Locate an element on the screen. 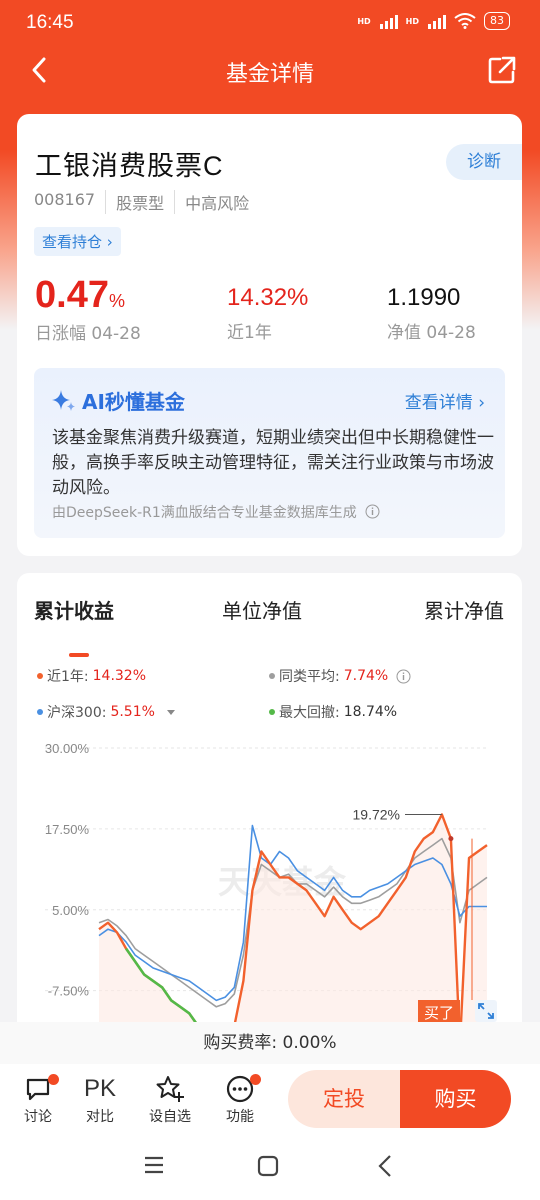 The height and width of the screenshot is (1200, 540). legend-fund: 近1年: 14.32% is located at coordinates (91, 676).